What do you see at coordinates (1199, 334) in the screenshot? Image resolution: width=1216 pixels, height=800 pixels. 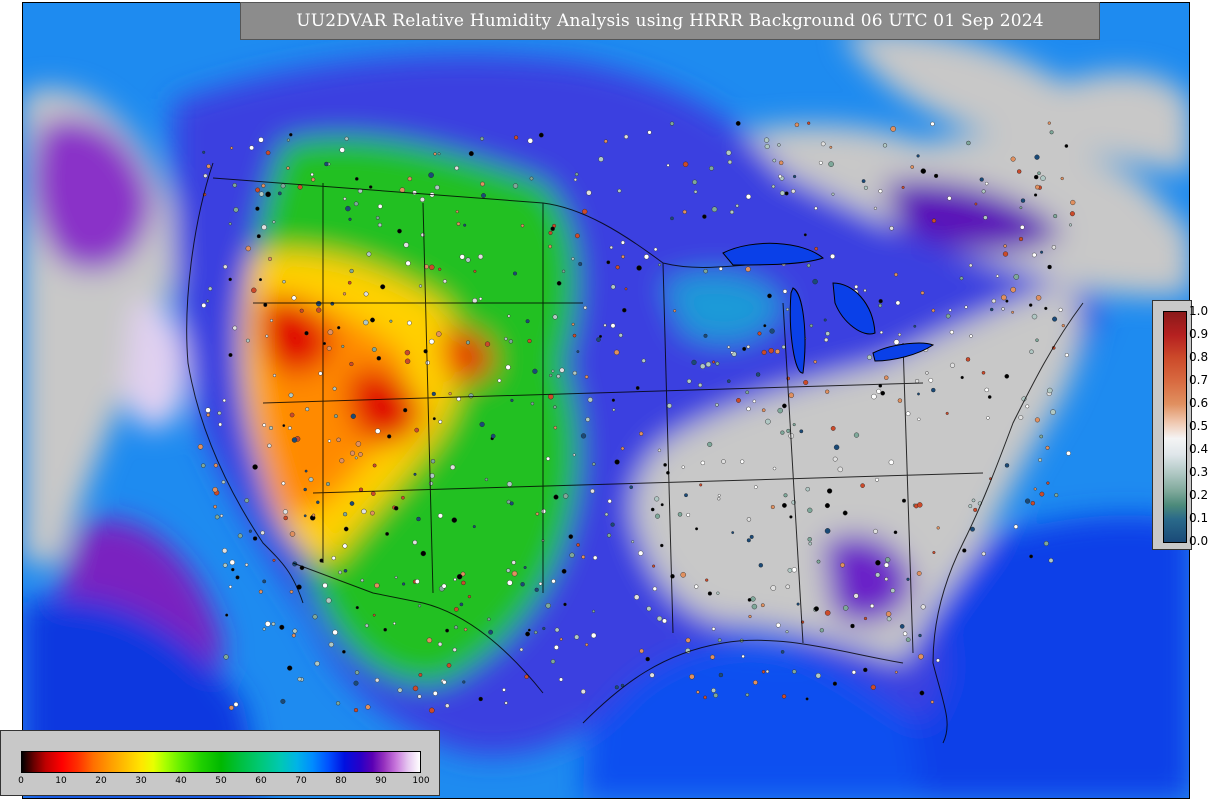 I see `obs-tick-label: 0.9` at bounding box center [1199, 334].